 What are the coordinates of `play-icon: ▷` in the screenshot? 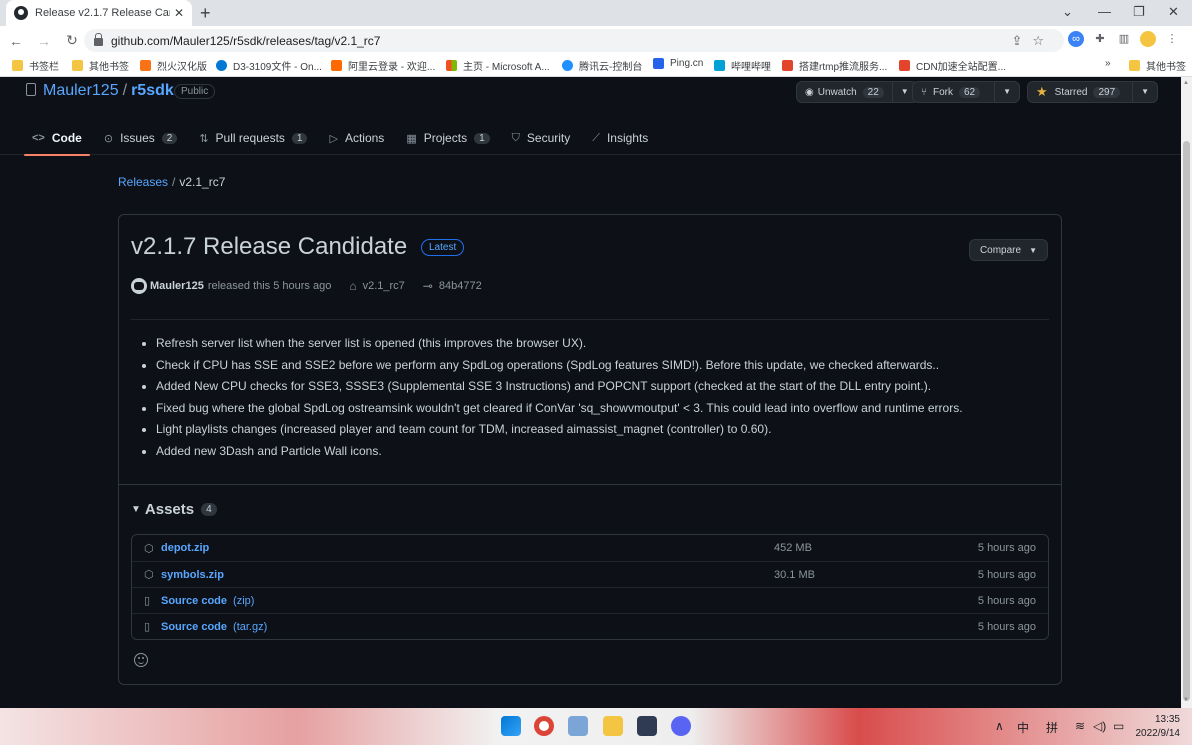 It's located at (333, 138).